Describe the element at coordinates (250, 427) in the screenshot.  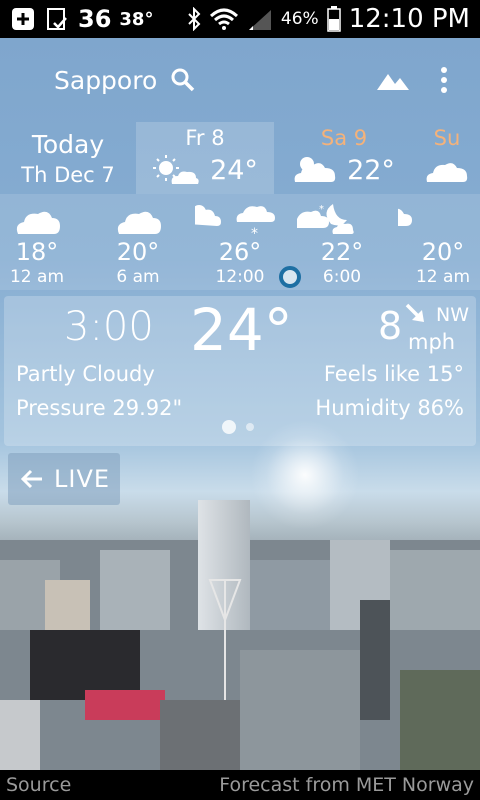
I see `page-dot` at that location.